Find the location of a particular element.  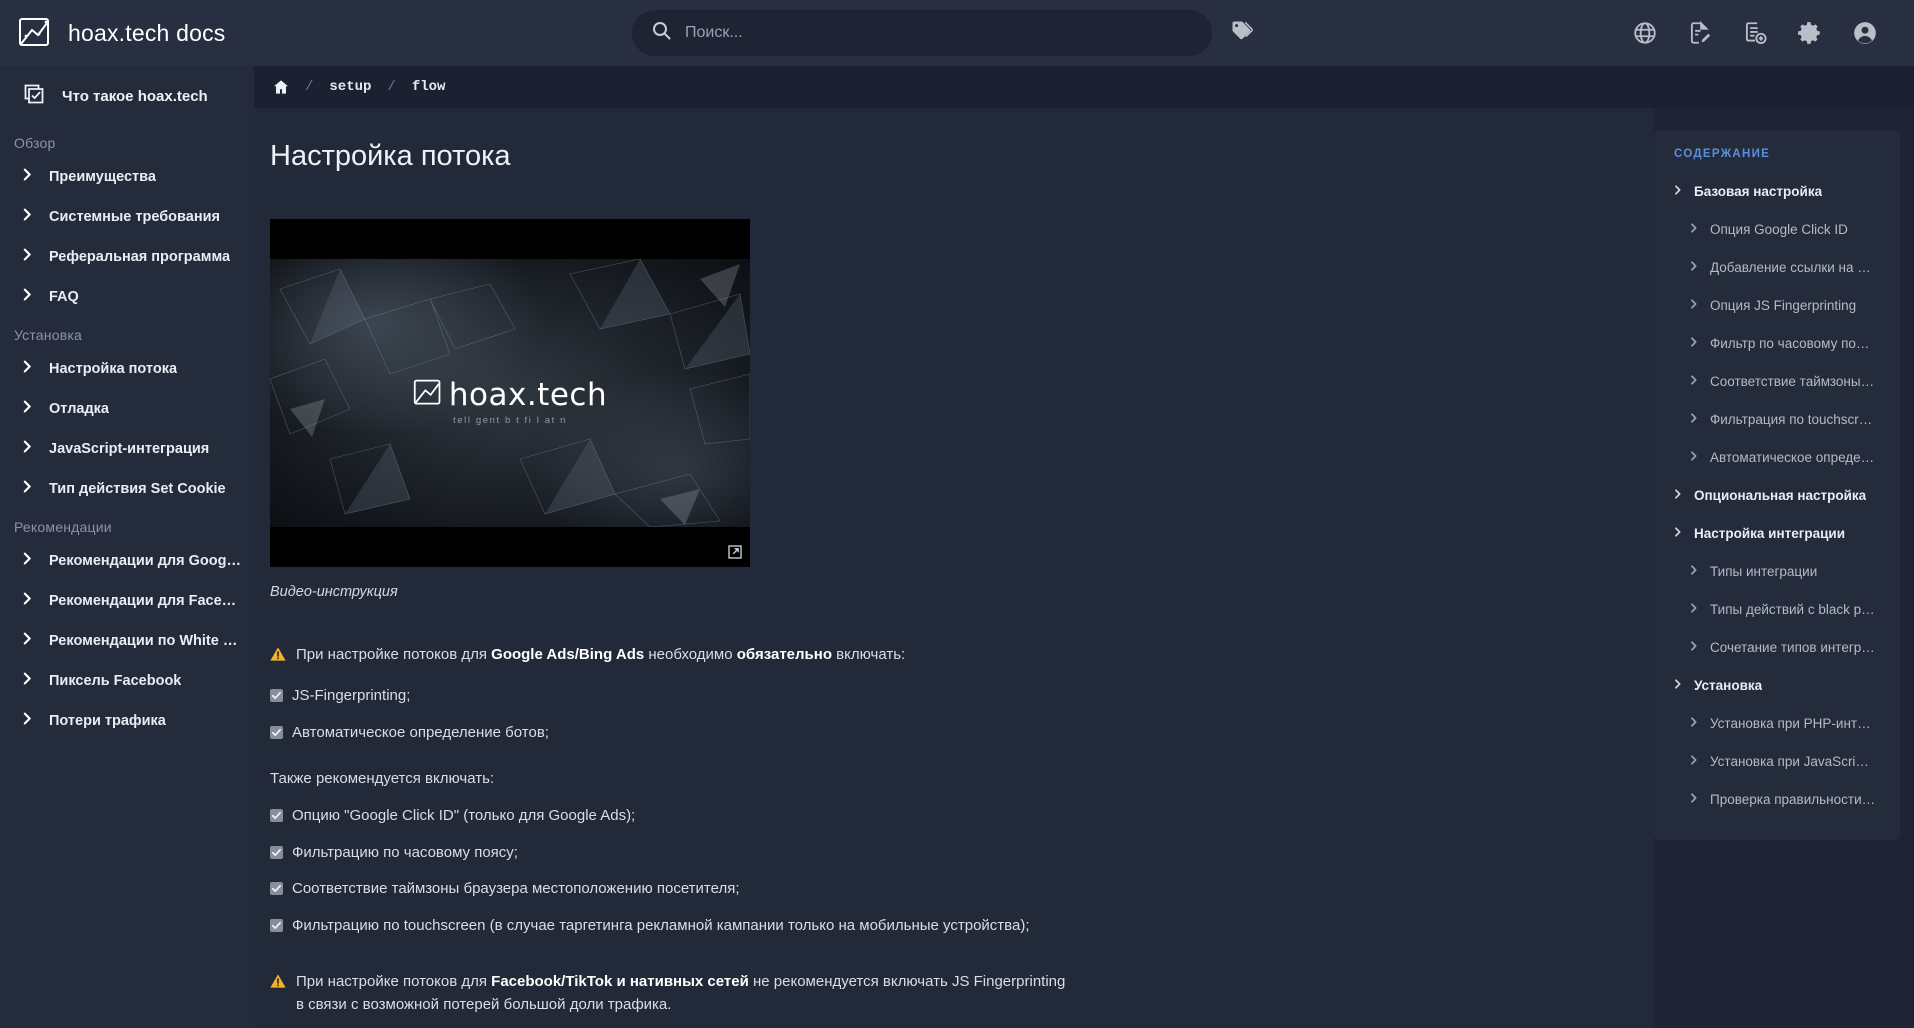

sidebar-item: FAQ is located at coordinates (127, 297).